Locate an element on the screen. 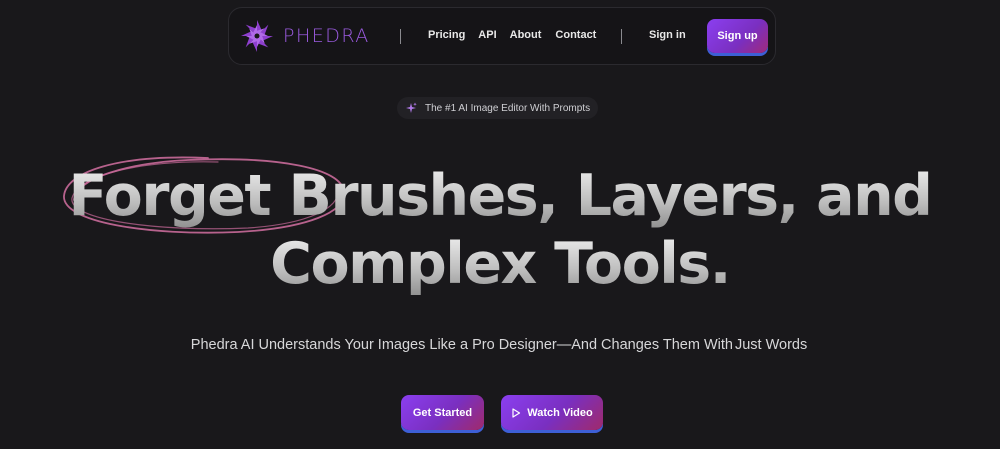  play-icon is located at coordinates (516, 412).